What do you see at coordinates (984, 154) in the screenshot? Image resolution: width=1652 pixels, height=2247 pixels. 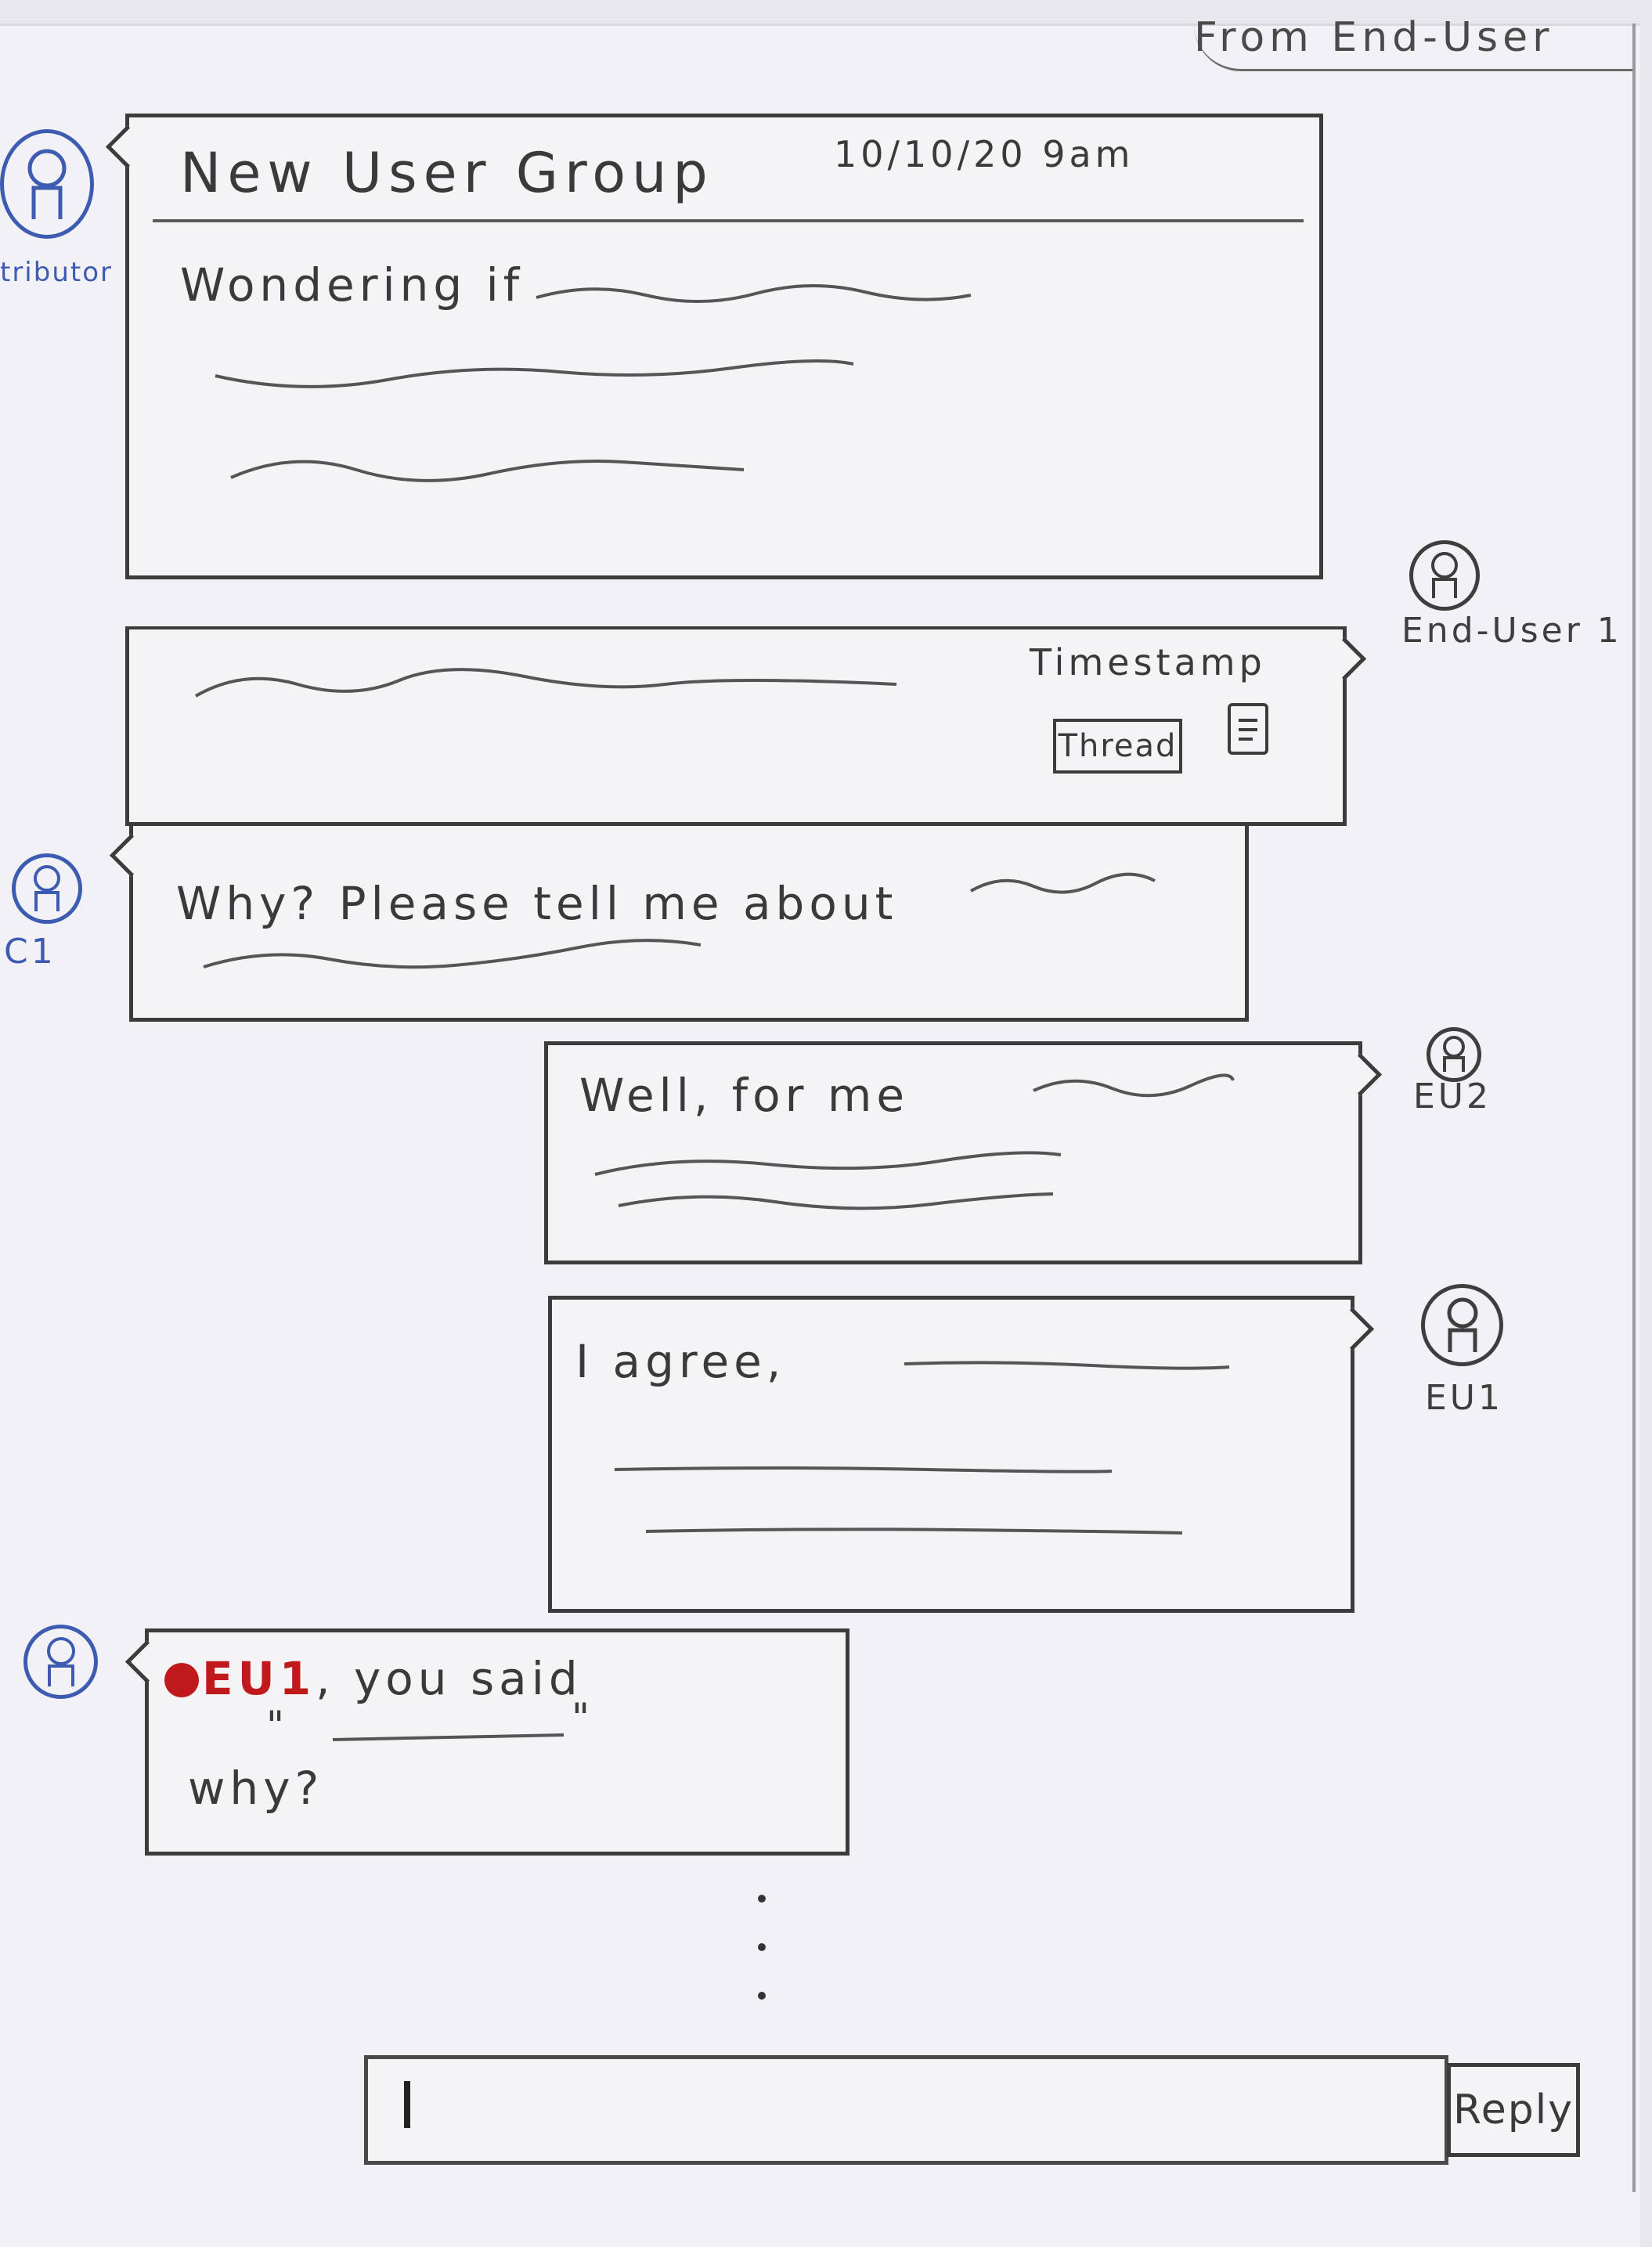 I see `post-timestamp: 10/10/20 9am` at bounding box center [984, 154].